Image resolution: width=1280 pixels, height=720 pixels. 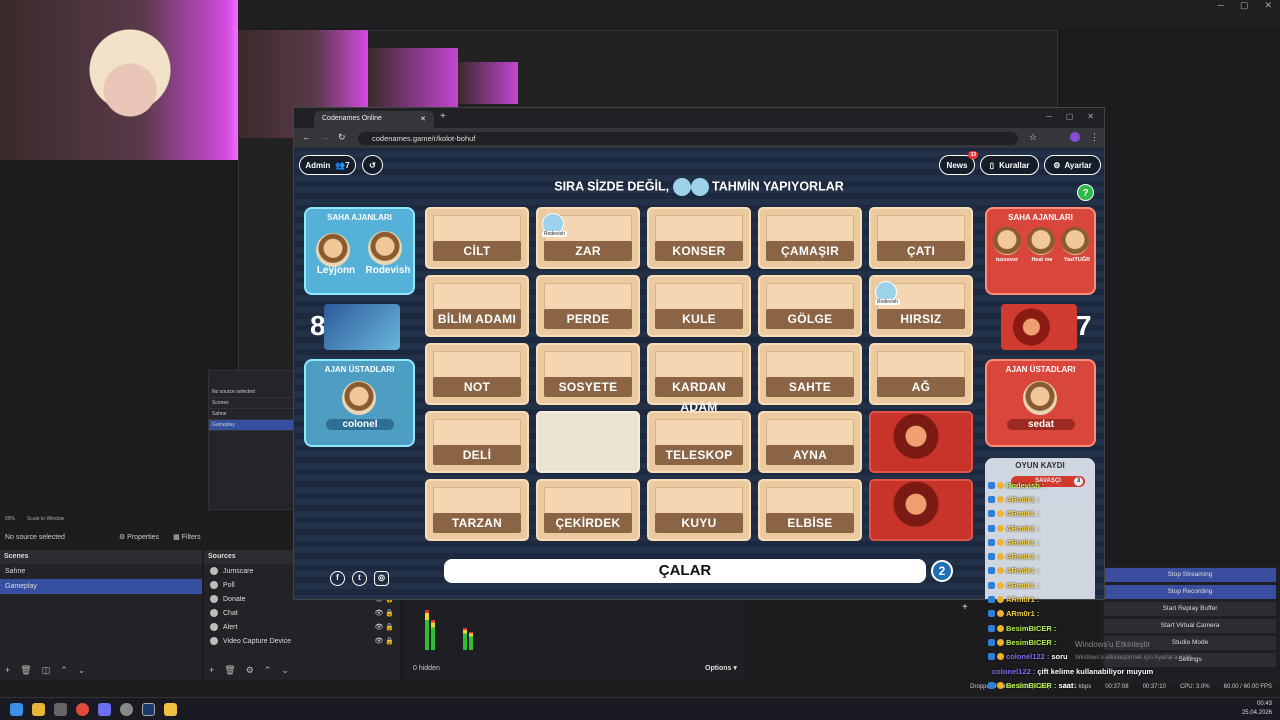 I want to click on word-card: ZAR Rodevish, so click(x=588, y=238).